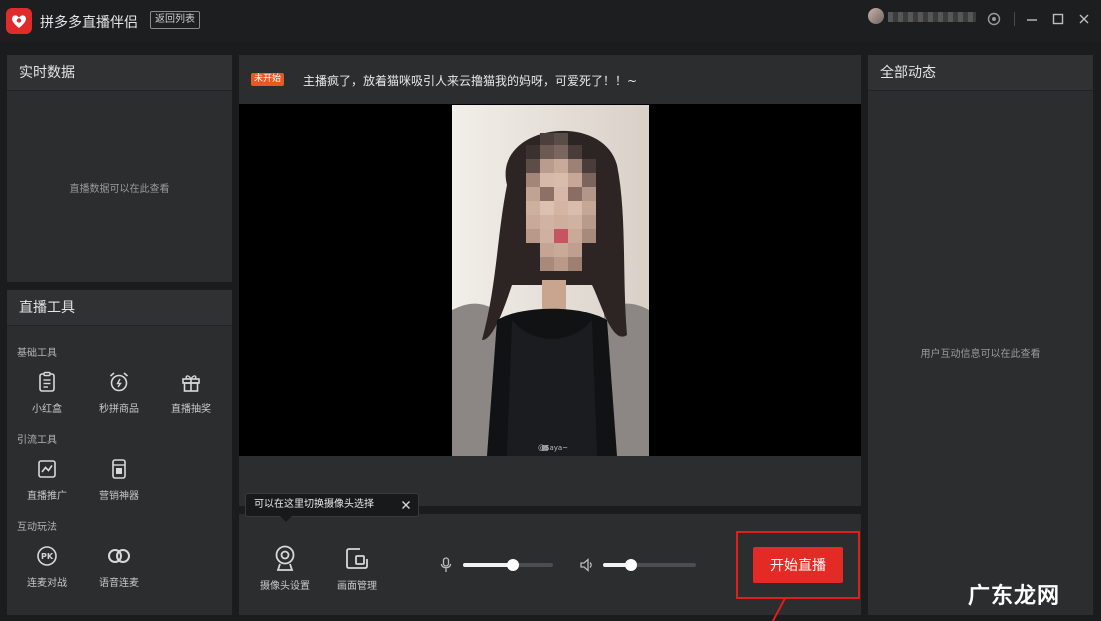  What do you see at coordinates (876, 16) in the screenshot?
I see `user-avatar` at bounding box center [876, 16].